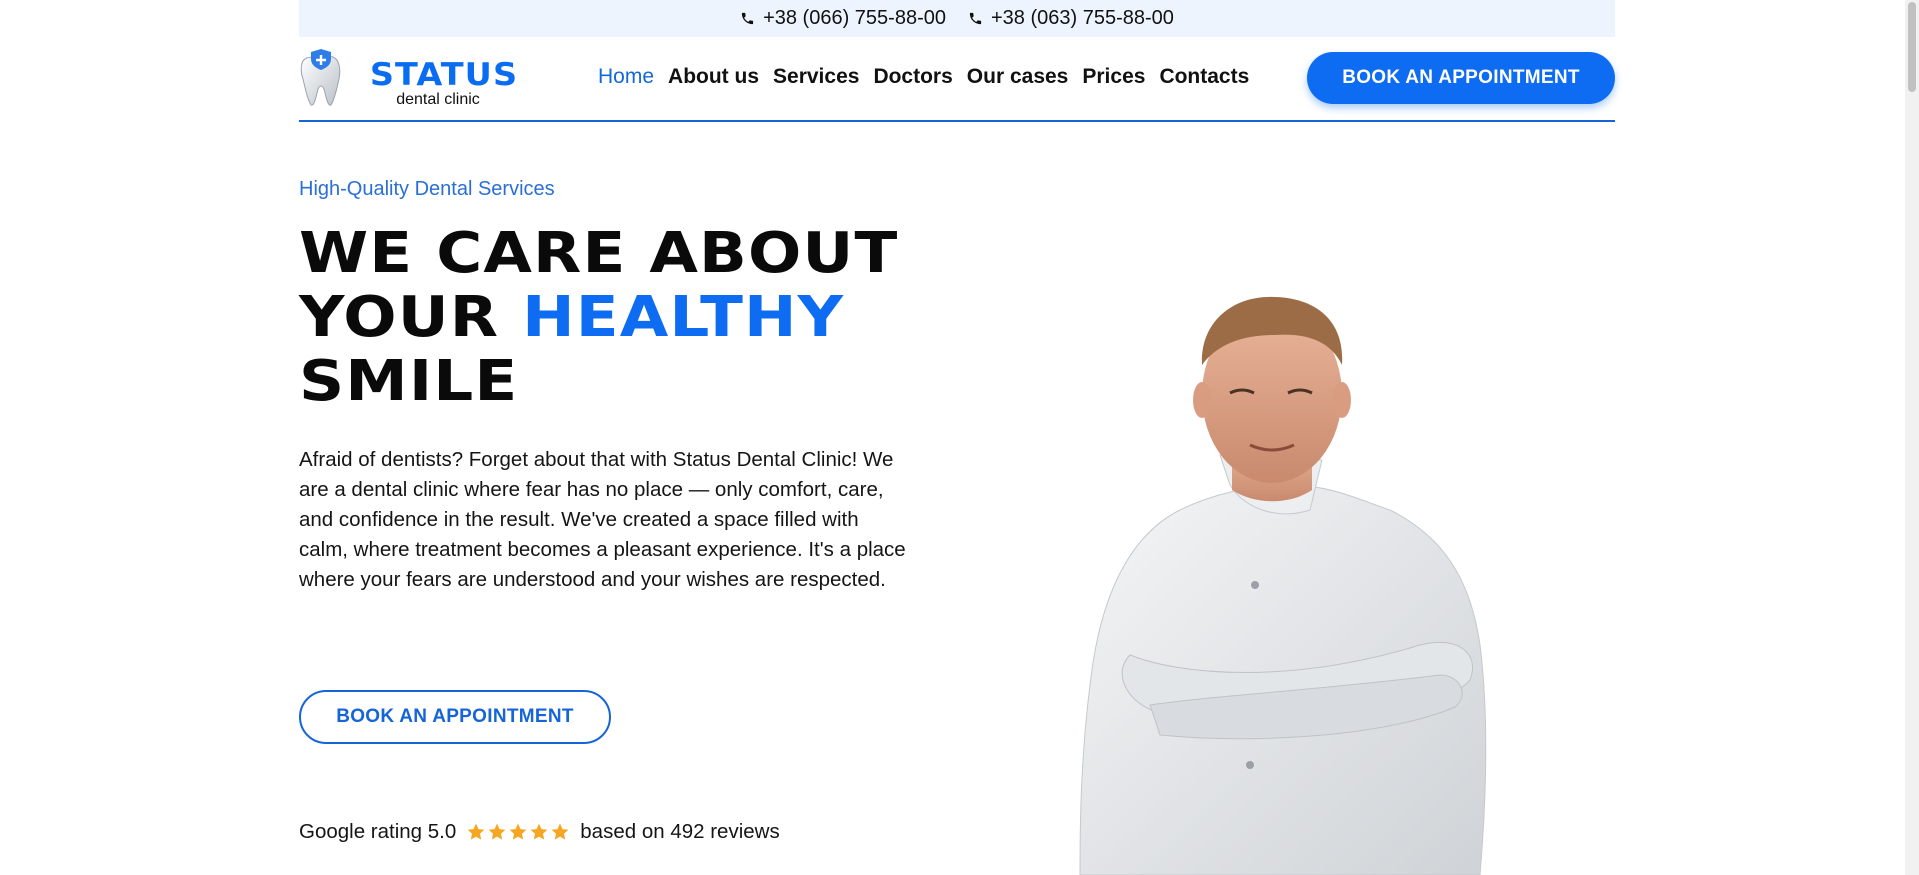  I want to click on top-contact-bar: +38 (066) 755-88-00 +38 (063) 755-88-00, so click(957, 18).